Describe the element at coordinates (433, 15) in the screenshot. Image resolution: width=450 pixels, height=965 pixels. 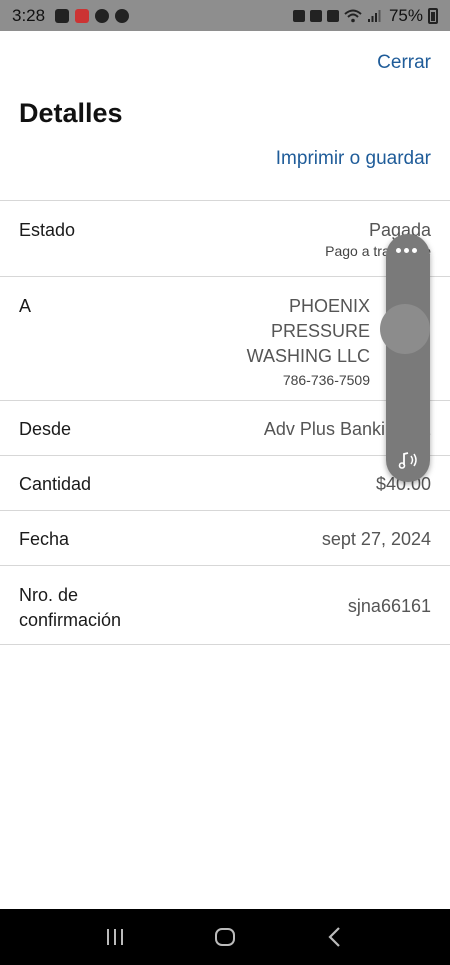
I see `battery-icon` at that location.